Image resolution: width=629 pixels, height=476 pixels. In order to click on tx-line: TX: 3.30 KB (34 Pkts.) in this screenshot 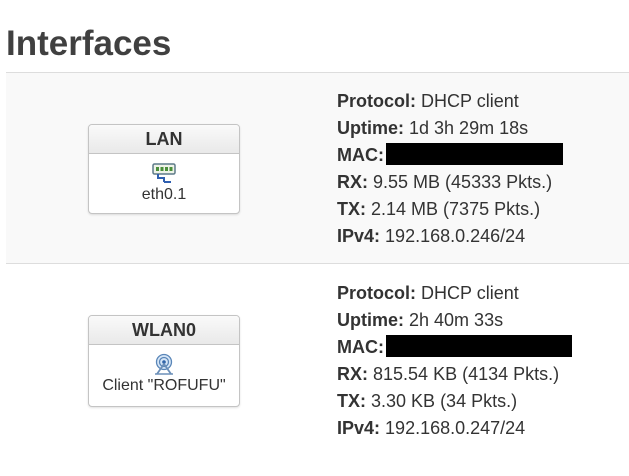, I will do `click(454, 401)`.